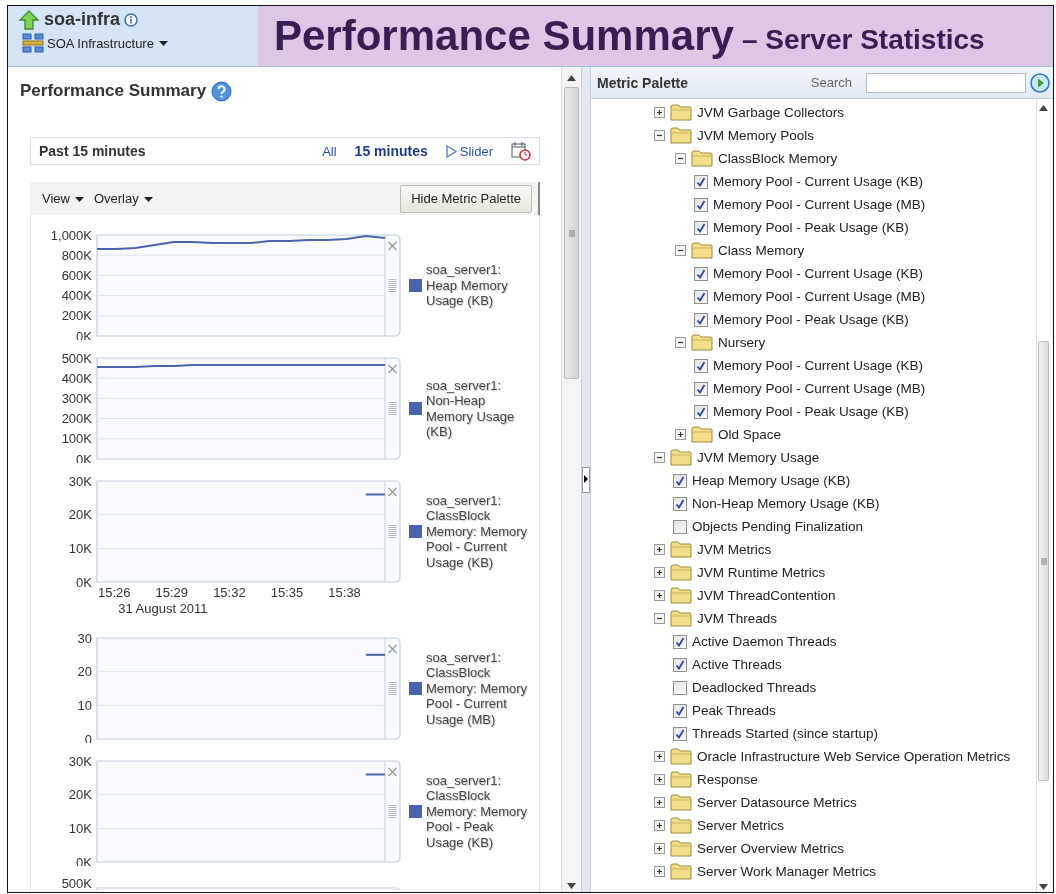 Image resolution: width=1056 pixels, height=894 pixels. I want to click on time-range-label: Past 15 minutes, so click(92, 151).